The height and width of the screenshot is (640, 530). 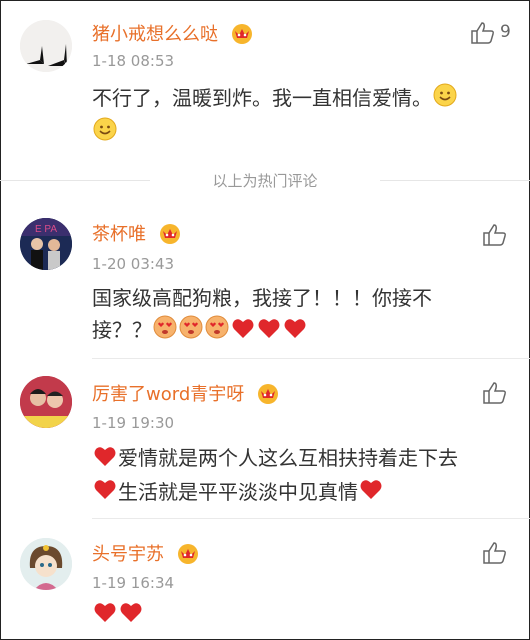 I want to click on username: 厉害了word青宇呀, so click(x=186, y=394).